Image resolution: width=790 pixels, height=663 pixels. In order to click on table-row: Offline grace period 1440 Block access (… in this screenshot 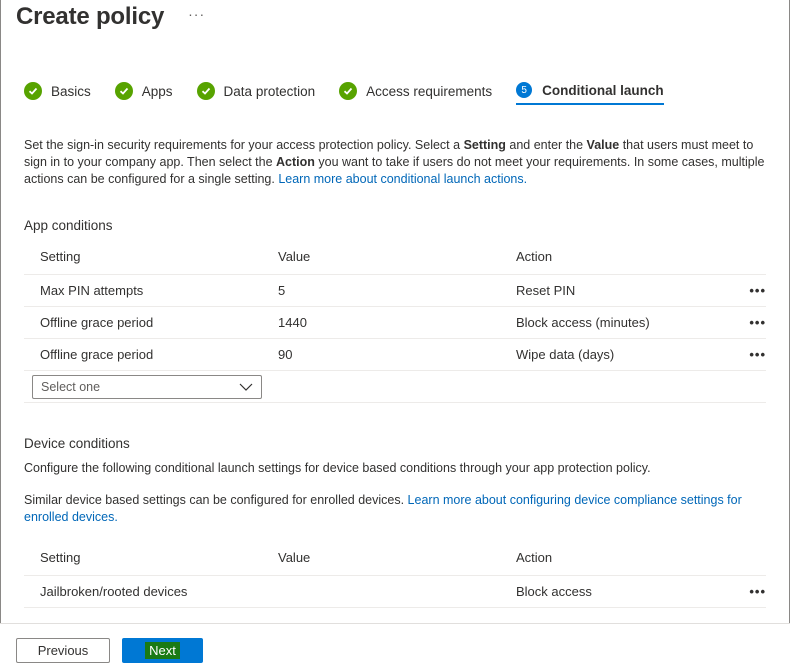, I will do `click(395, 323)`.